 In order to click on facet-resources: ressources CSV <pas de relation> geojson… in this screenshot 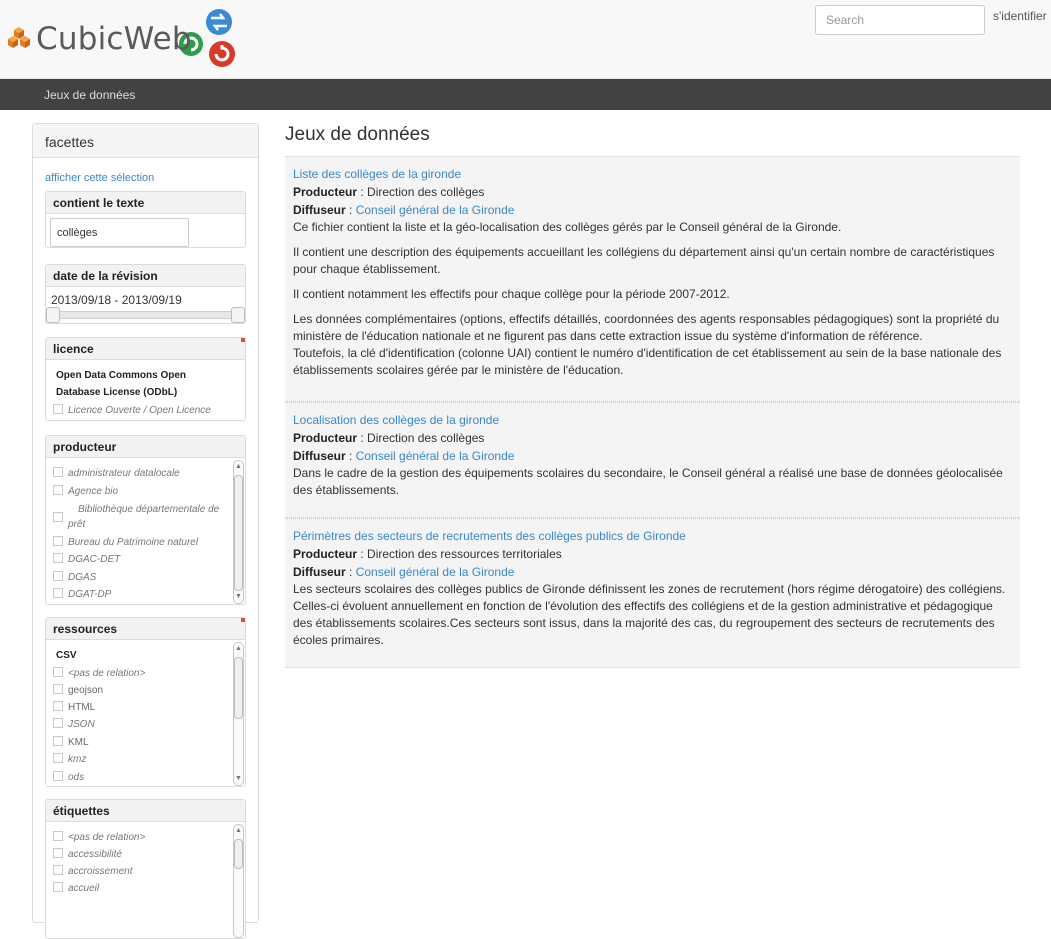, I will do `click(145, 702)`.